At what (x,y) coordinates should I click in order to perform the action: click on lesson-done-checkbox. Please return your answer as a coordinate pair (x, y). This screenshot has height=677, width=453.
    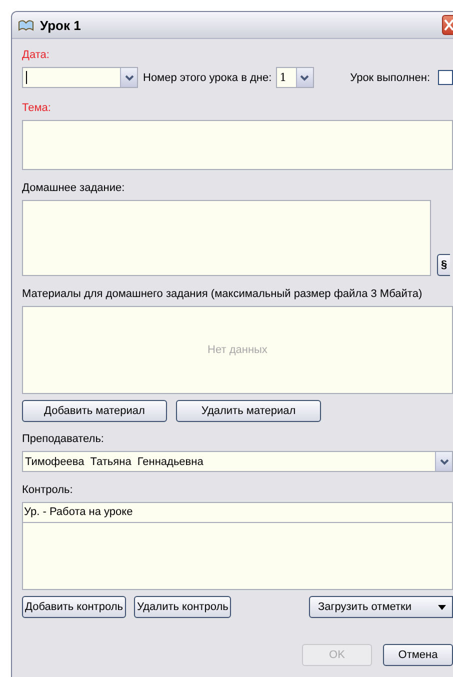
    Looking at the image, I should click on (445, 77).